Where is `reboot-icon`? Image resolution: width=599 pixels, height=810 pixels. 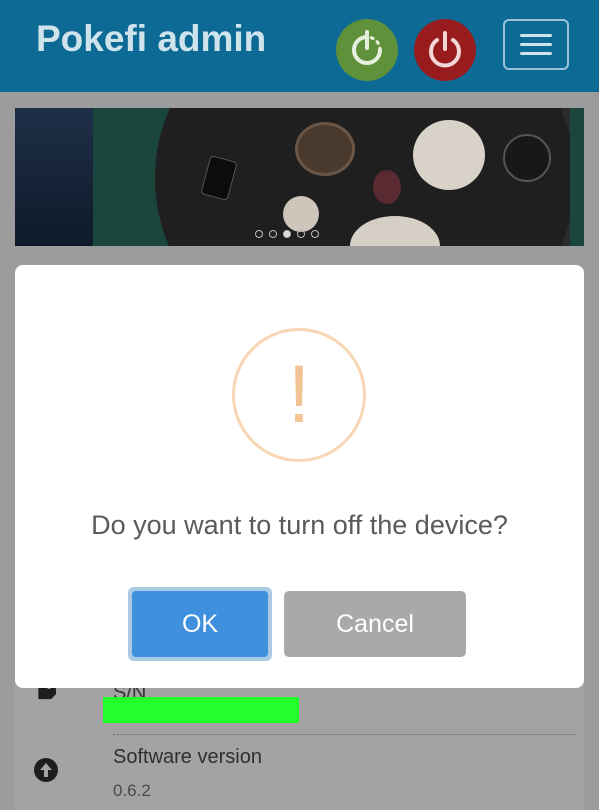
reboot-icon is located at coordinates (367, 47).